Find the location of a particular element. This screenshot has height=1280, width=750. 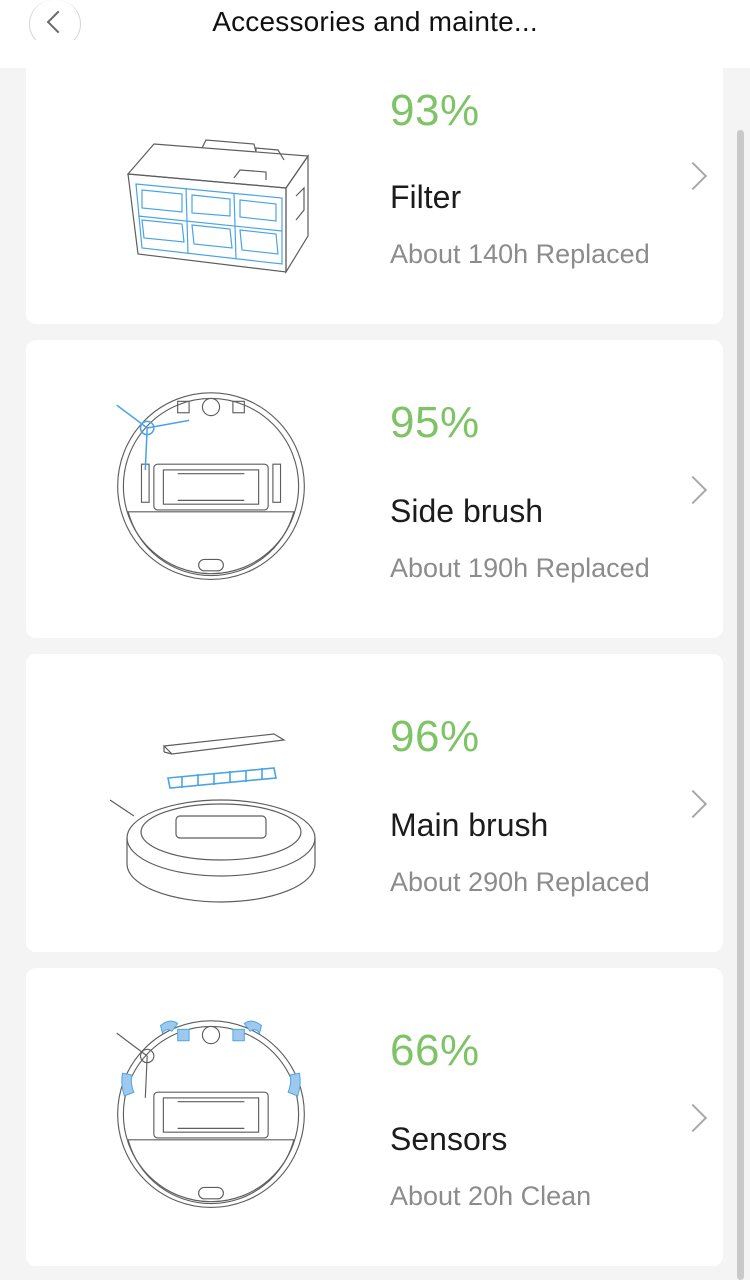

sensors-status: About 20h Clean is located at coordinates (491, 1196).